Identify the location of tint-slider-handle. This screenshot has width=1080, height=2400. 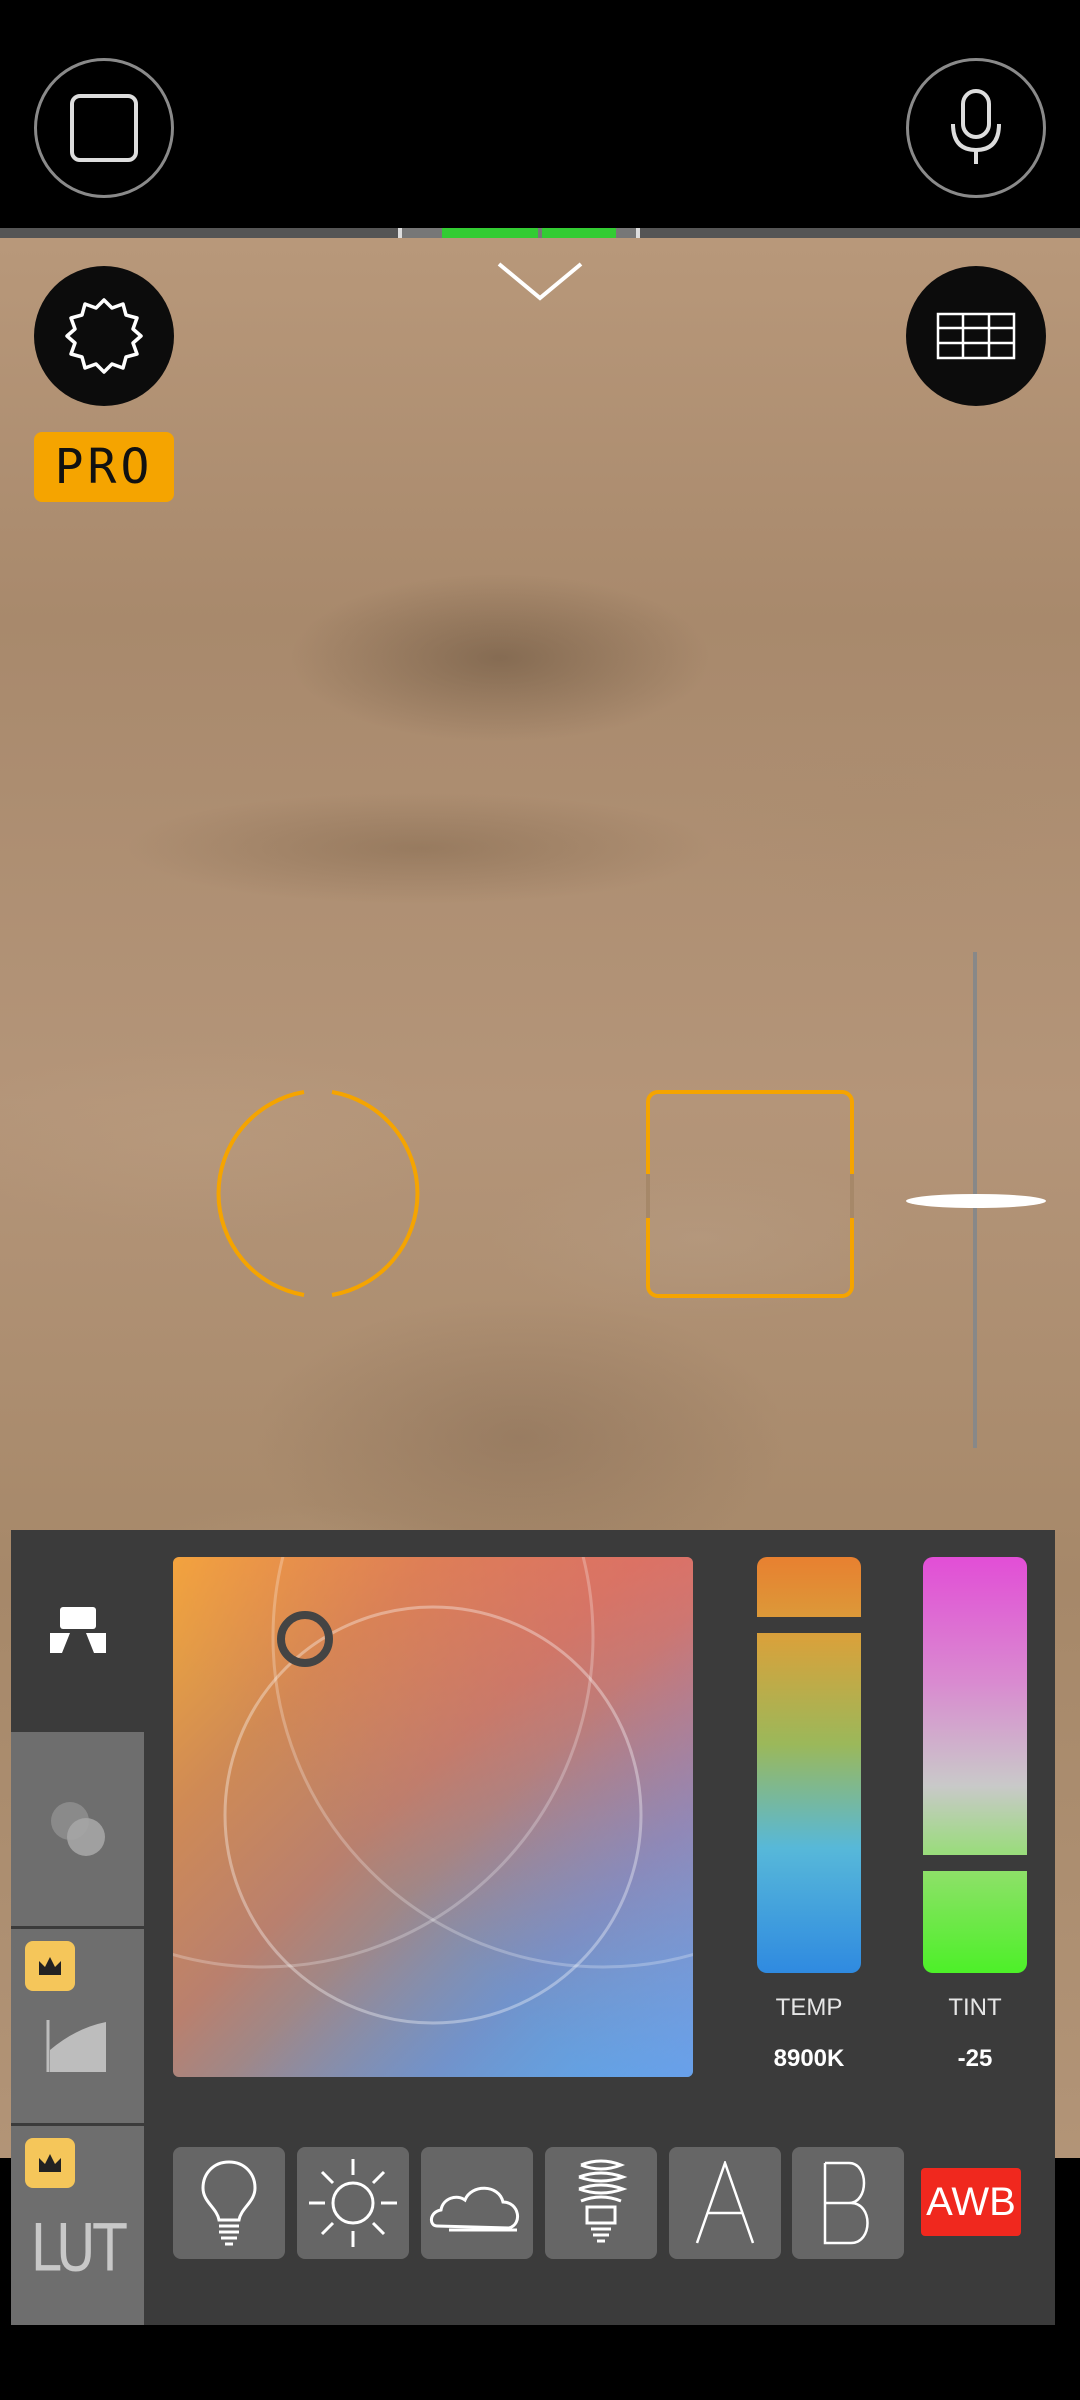
(975, 1863).